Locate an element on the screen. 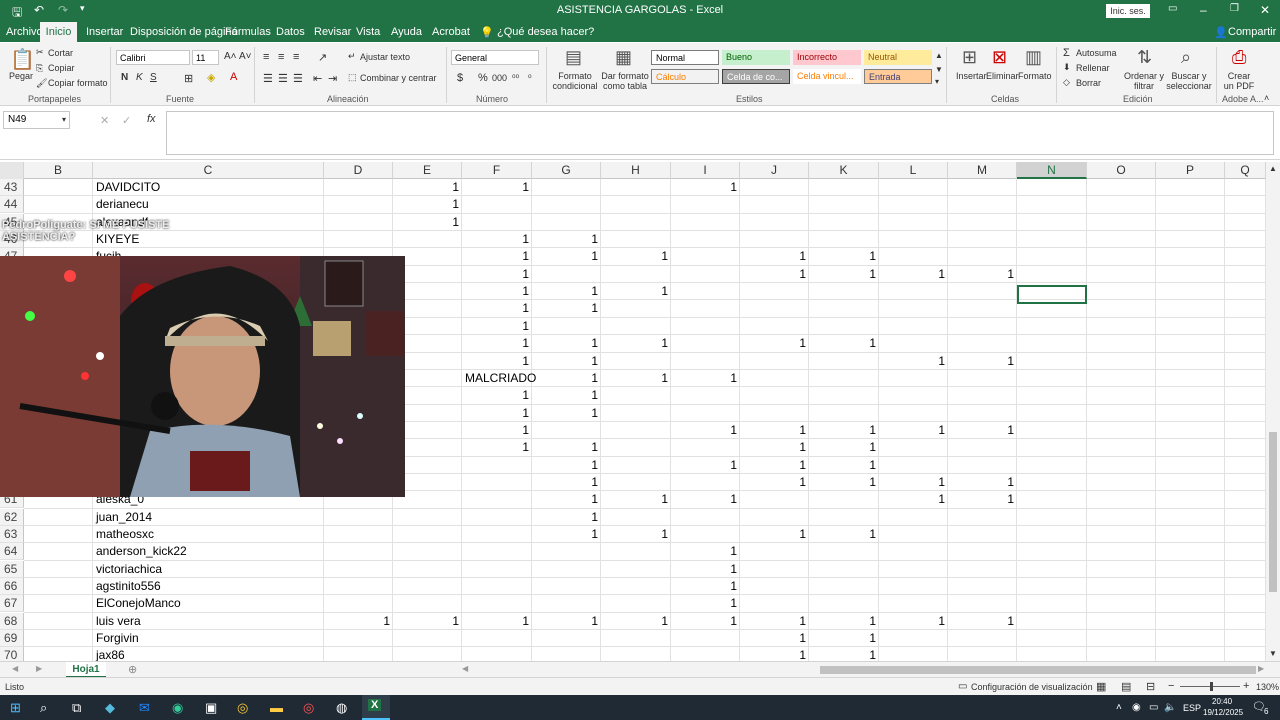 The image size is (1280, 720). row-header: 70 is located at coordinates (12, 654).